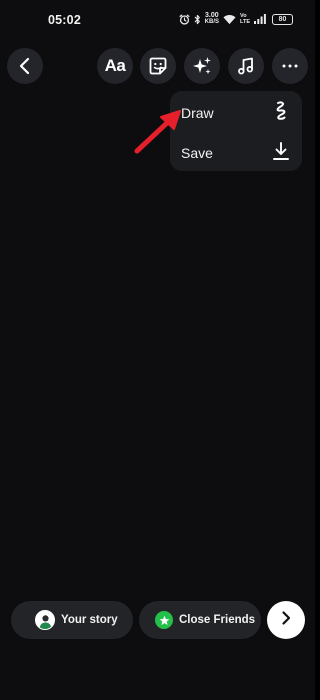 This screenshot has height=700, width=320. What do you see at coordinates (236, 113) in the screenshot?
I see `menu-item-draw: Draw` at bounding box center [236, 113].